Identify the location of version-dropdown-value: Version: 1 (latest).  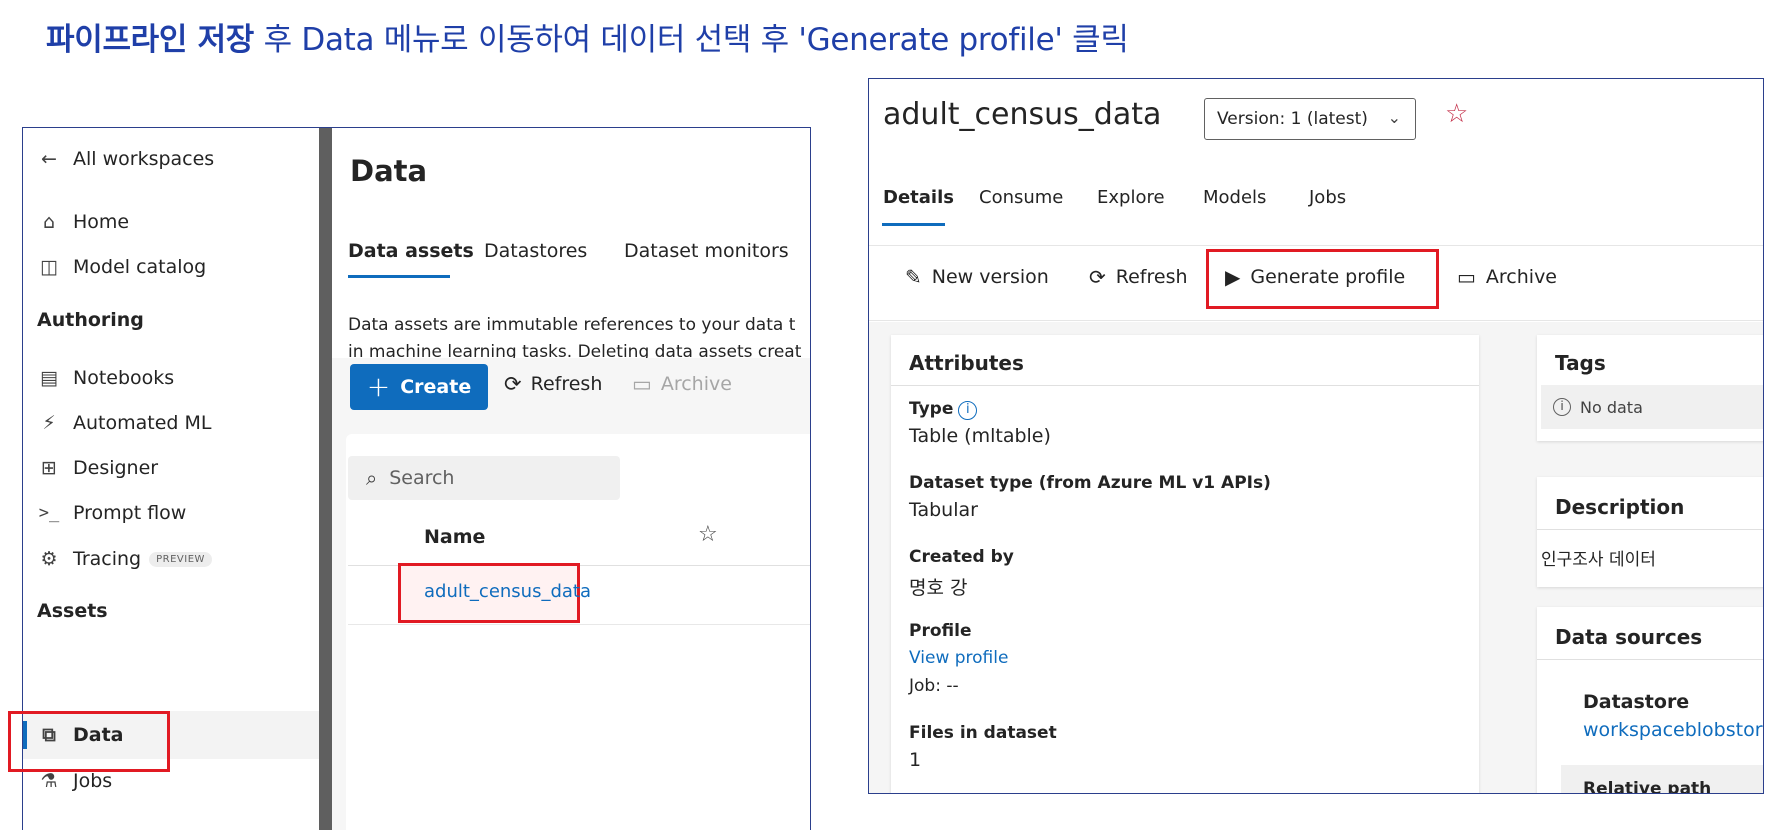
(1292, 119).